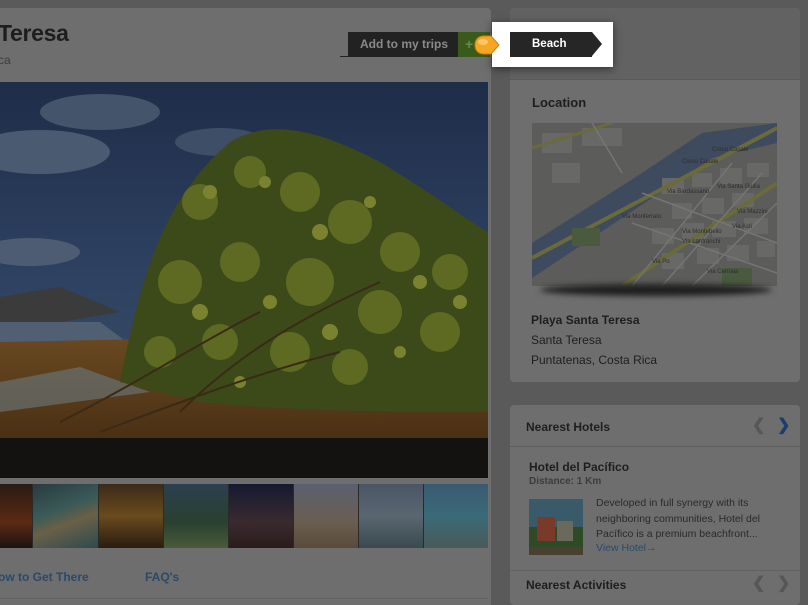  I want to click on hero-caption-bar, so click(244, 458).